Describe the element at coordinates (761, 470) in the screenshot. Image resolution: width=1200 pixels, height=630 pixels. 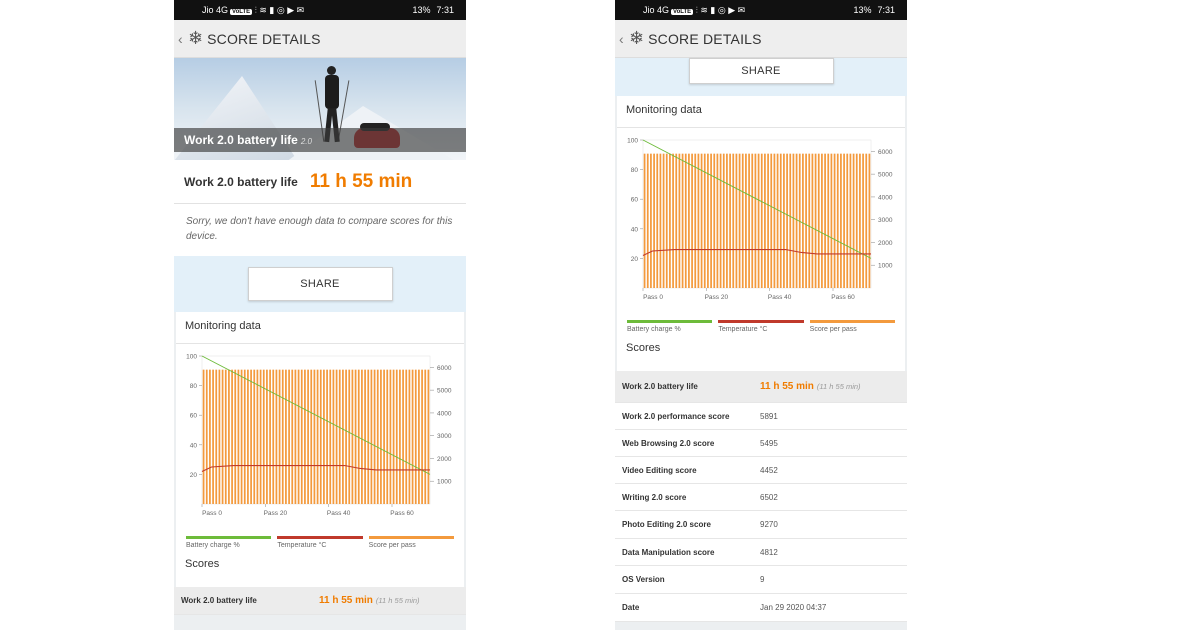
I see `table-row: Video Editing score 4452` at that location.